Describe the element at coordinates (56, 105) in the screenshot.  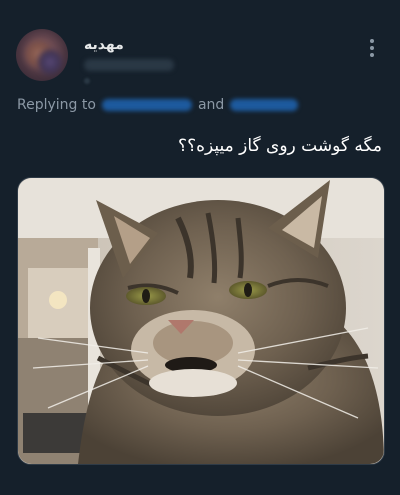
I see `replying-to-label: Replying to` at that location.